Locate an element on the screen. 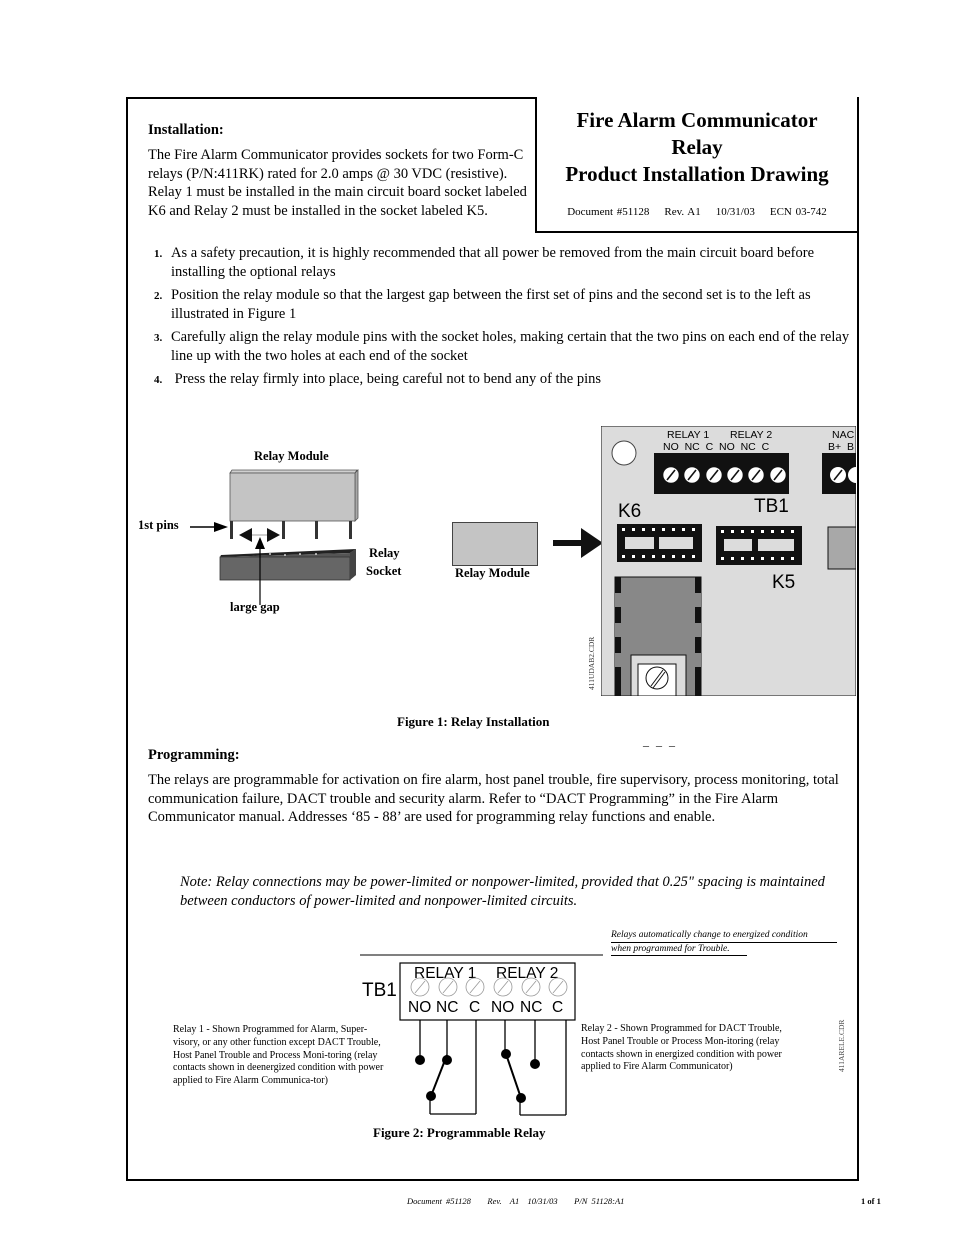 The height and width of the screenshot is (1235, 954). step-number: 4. is located at coordinates (158, 380).